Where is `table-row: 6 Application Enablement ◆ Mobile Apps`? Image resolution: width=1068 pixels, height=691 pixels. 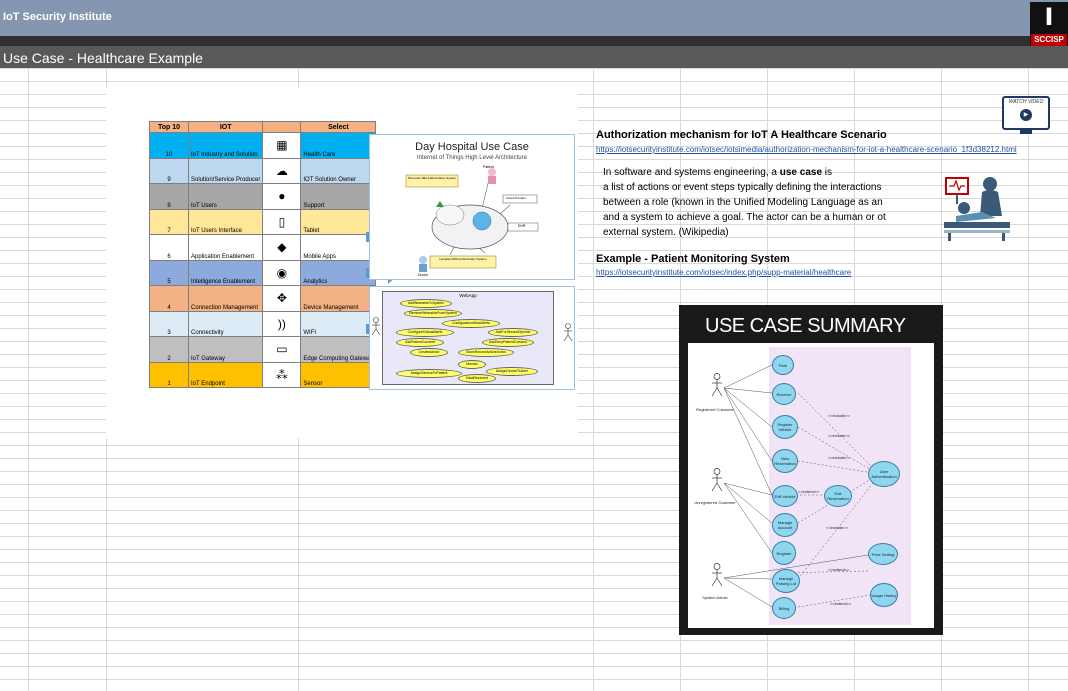
table-row: 6 Application Enablement ◆ Mobile Apps is located at coordinates (263, 247).